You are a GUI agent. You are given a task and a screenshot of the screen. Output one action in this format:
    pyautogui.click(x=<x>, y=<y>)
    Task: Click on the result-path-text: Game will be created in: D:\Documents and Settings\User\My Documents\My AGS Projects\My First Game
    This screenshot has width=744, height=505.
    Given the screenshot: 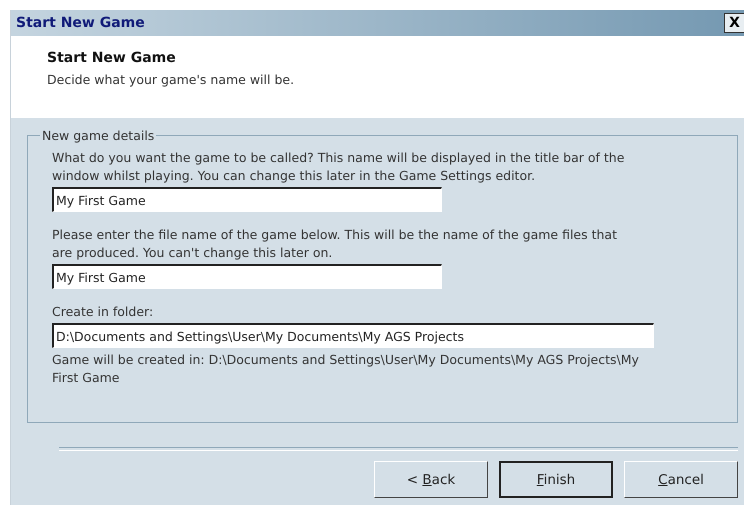 What is the action you would take?
    pyautogui.click(x=346, y=369)
    